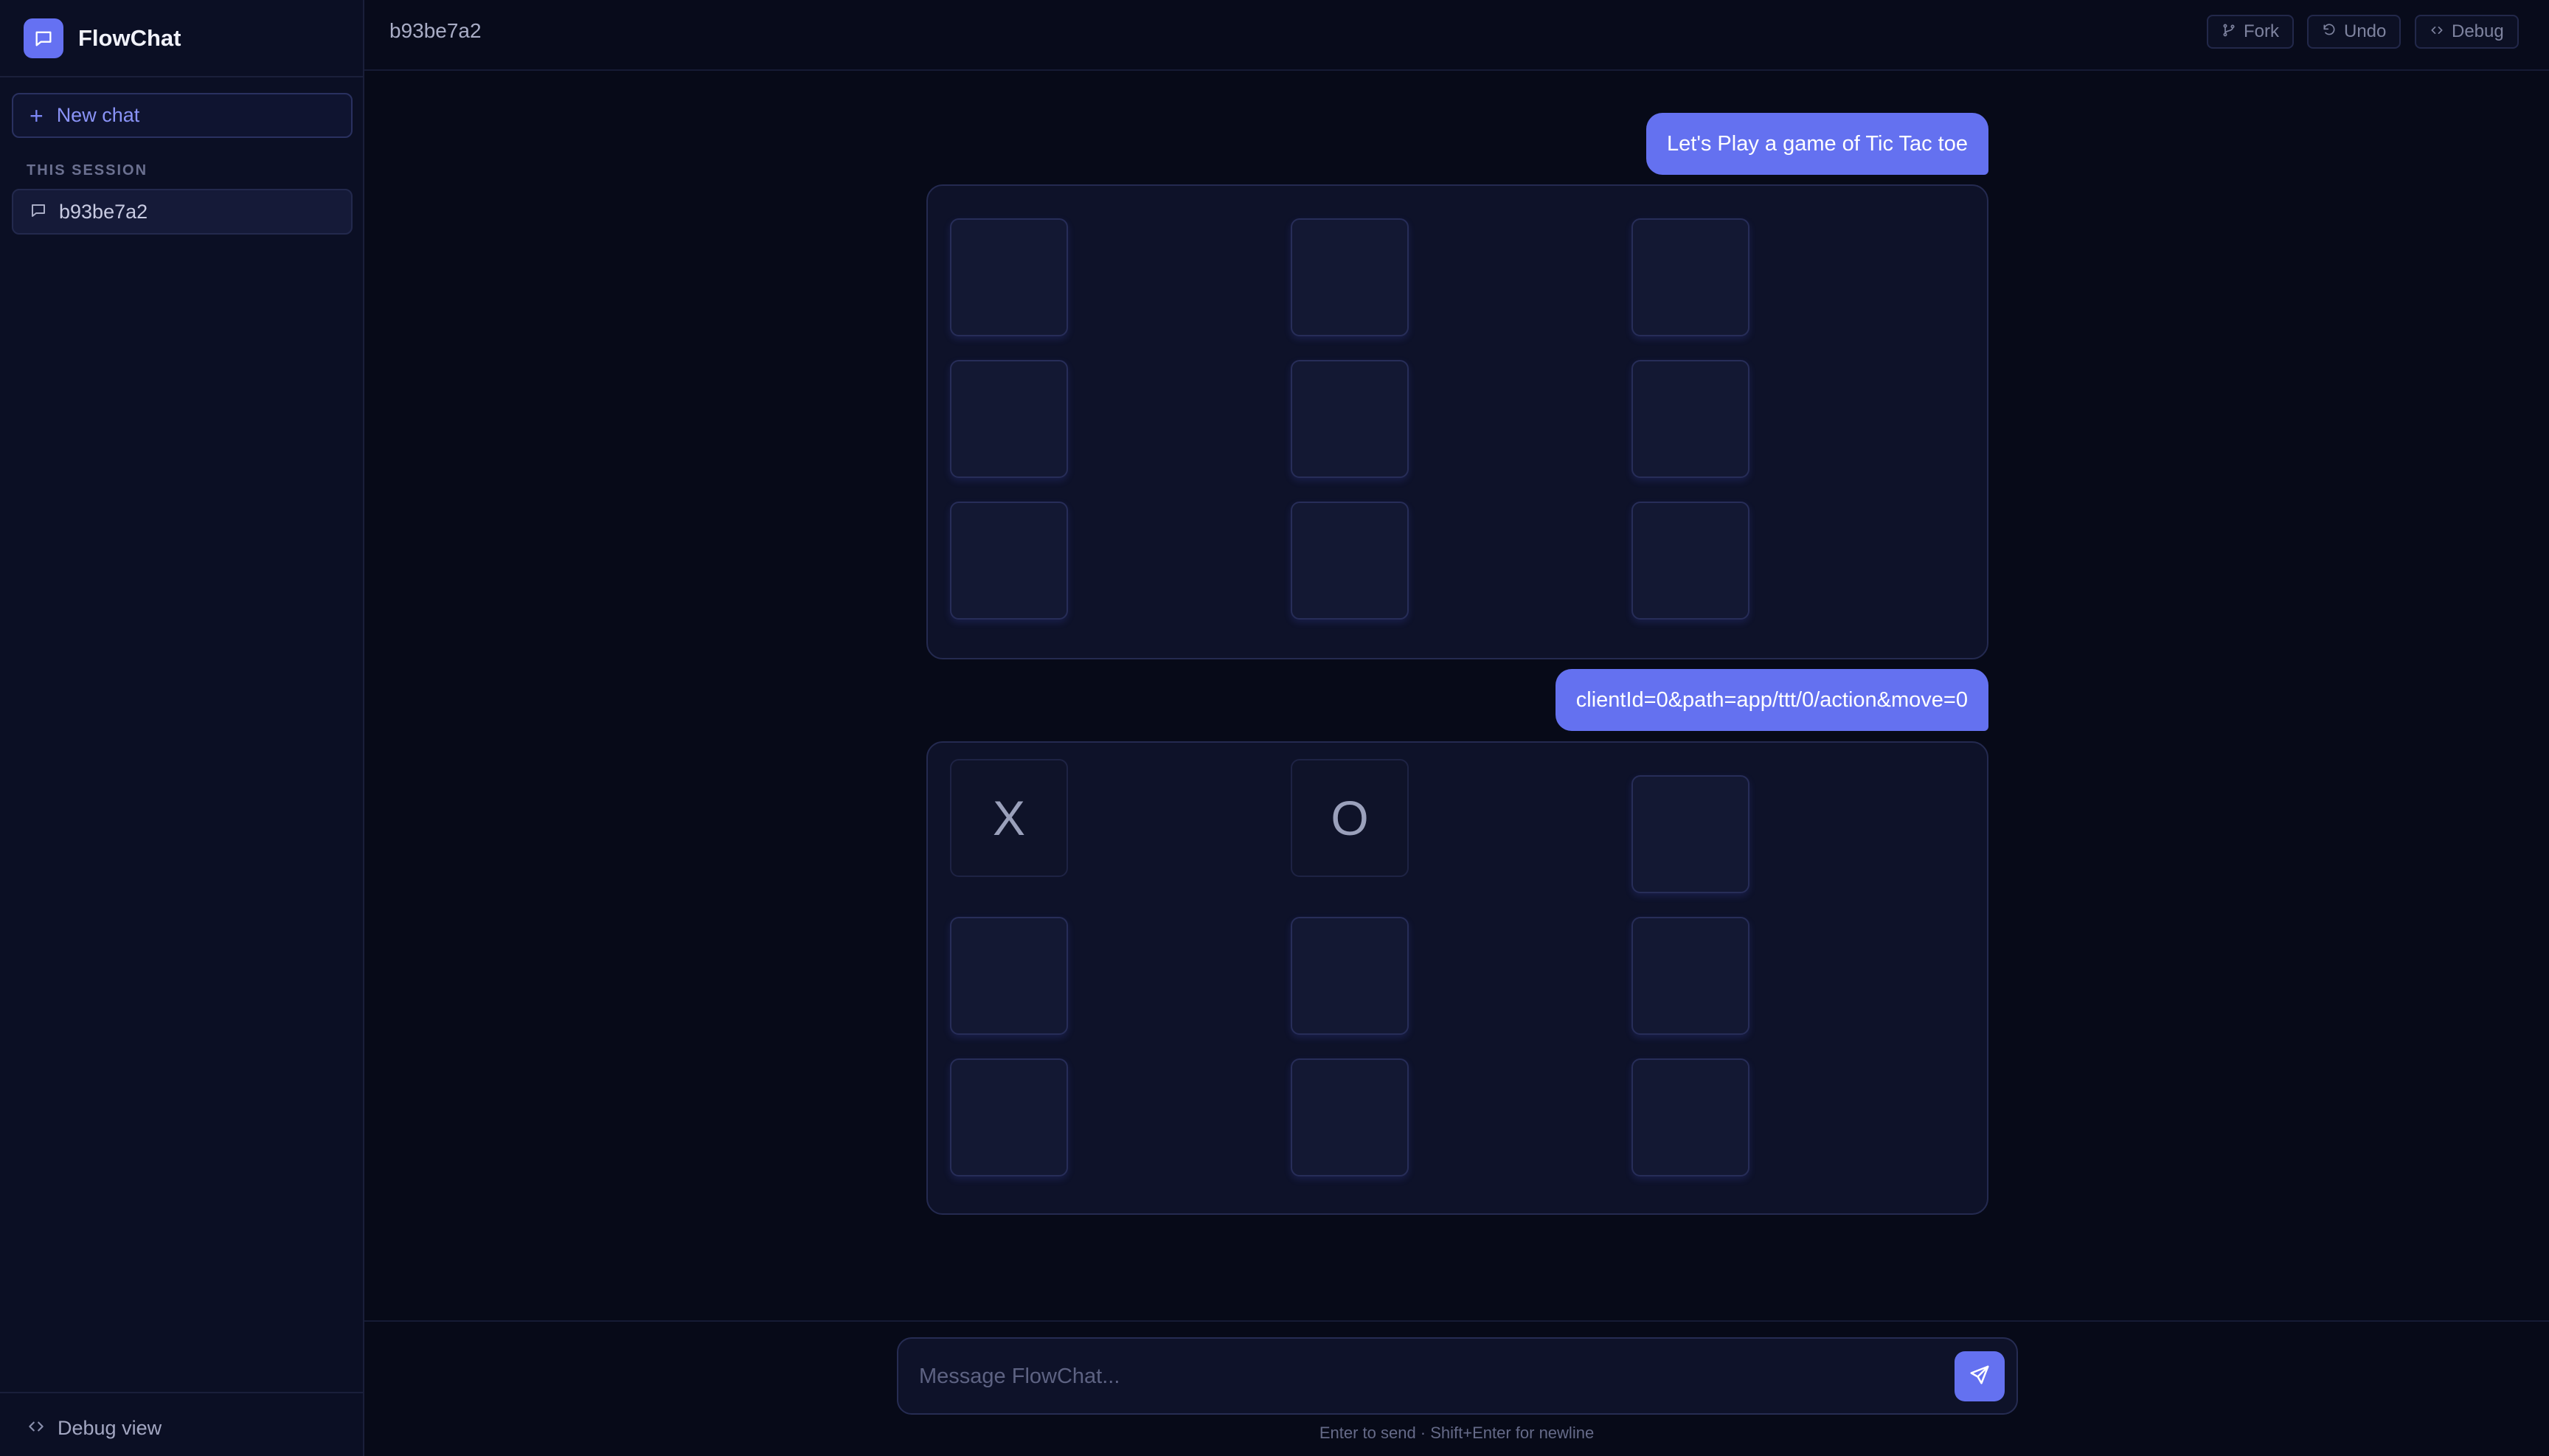 The width and height of the screenshot is (2549, 1456). What do you see at coordinates (2229, 32) in the screenshot?
I see `fork-icon` at bounding box center [2229, 32].